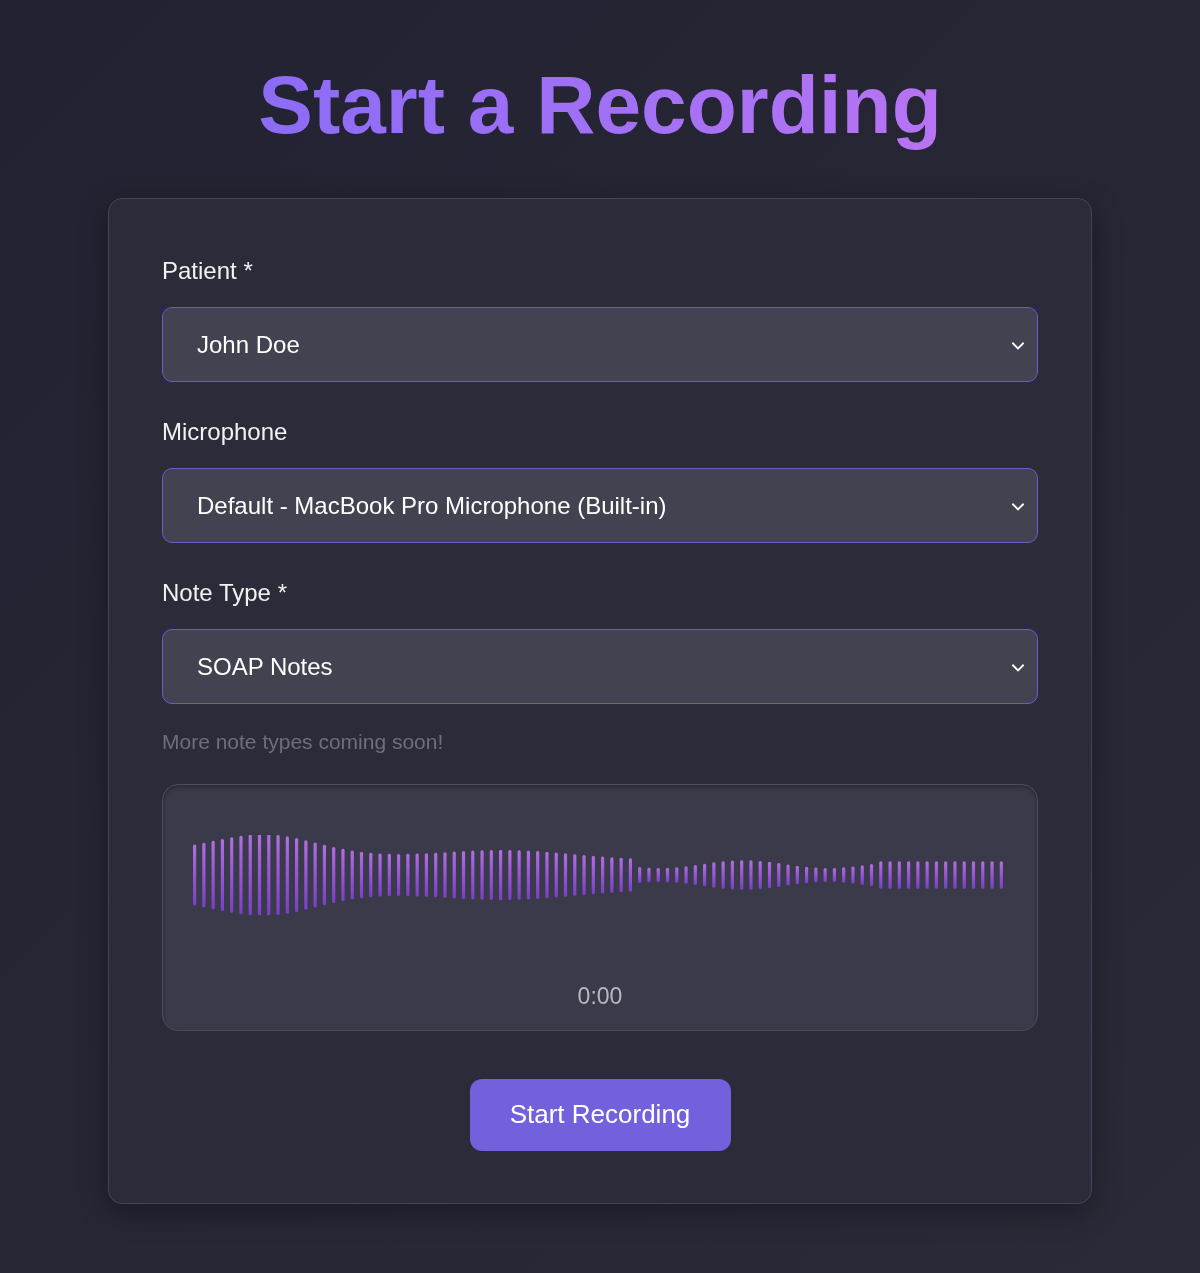  Describe the element at coordinates (600, 1114) in the screenshot. I see `start-recording-button: Start Recording` at that location.